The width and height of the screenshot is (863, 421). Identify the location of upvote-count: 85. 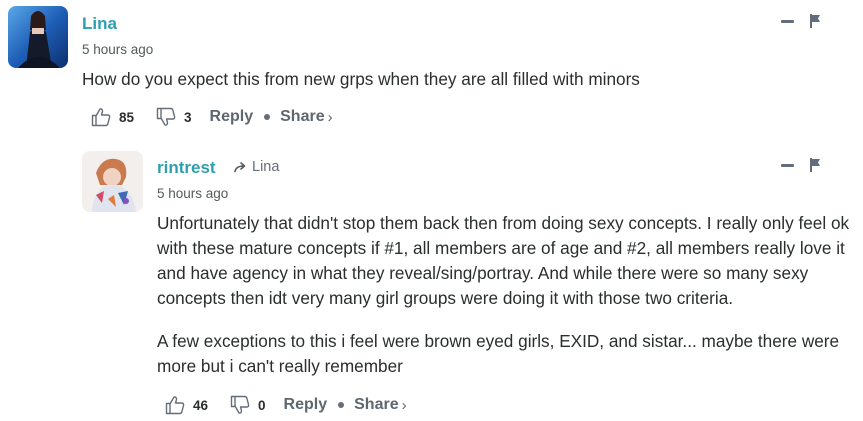
(127, 117).